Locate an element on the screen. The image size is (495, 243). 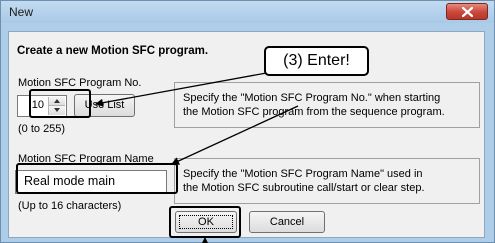
arrow-to-program-no is located at coordinates (184, 89).